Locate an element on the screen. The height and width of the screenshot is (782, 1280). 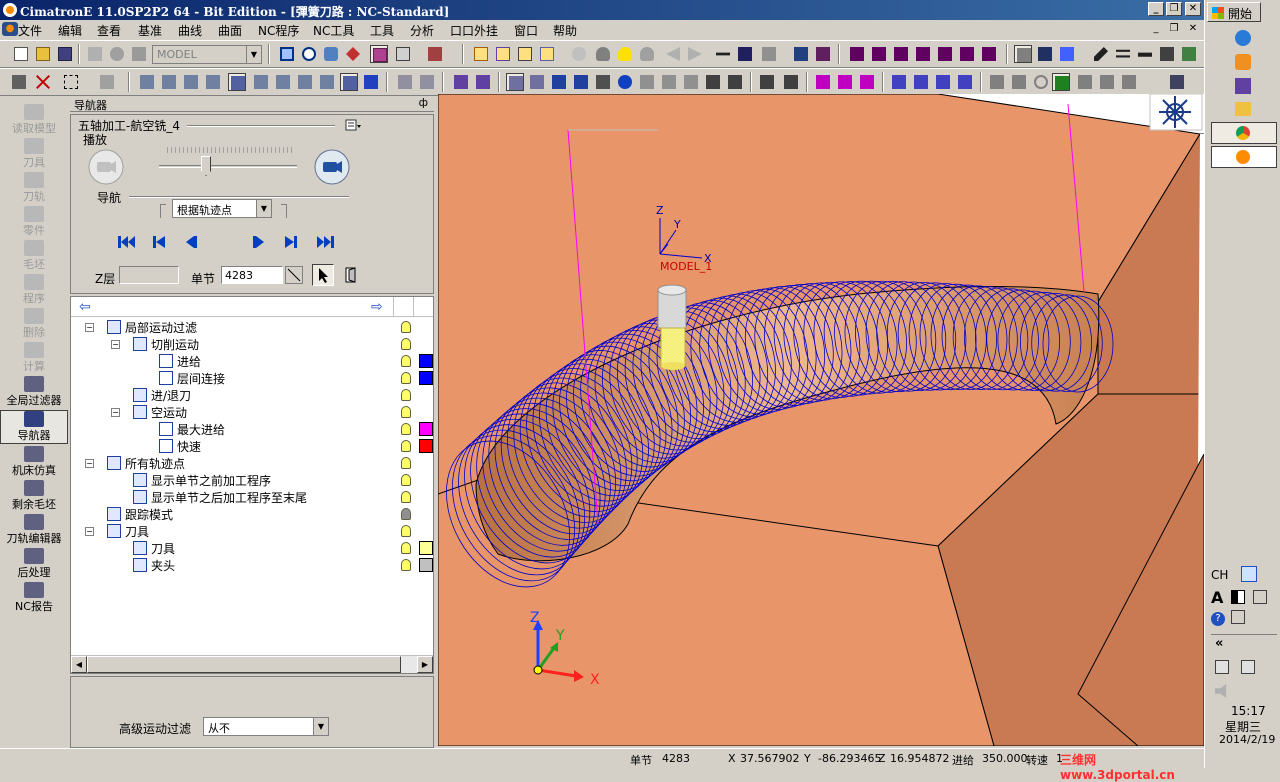
speed-slider-track is located at coordinates (228, 166).